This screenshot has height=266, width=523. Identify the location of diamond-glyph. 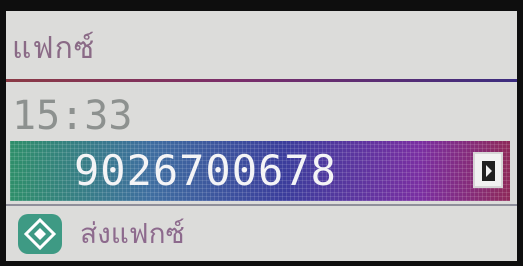
(40, 234).